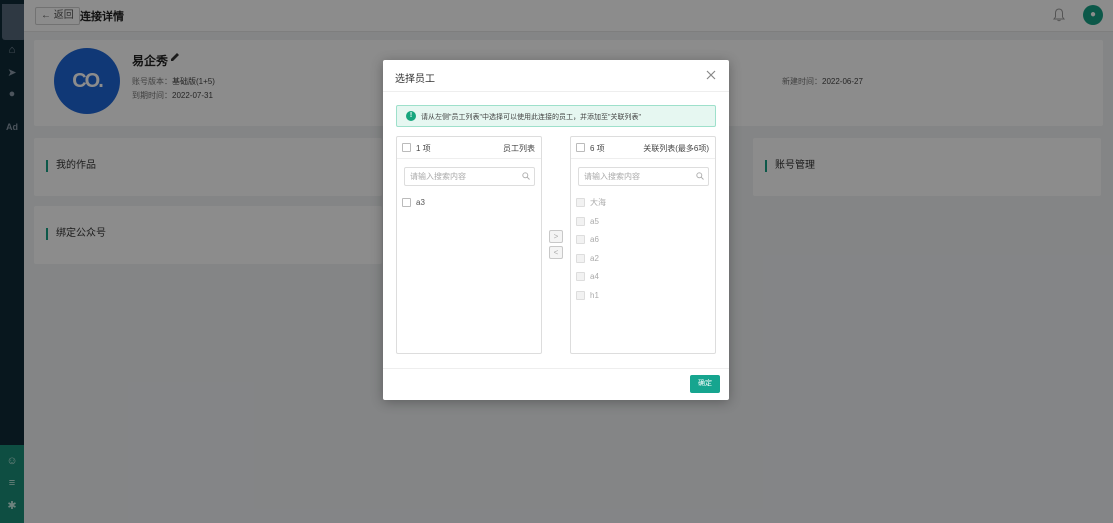  What do you see at coordinates (594, 295) in the screenshot?
I see `item-label: h1` at bounding box center [594, 295].